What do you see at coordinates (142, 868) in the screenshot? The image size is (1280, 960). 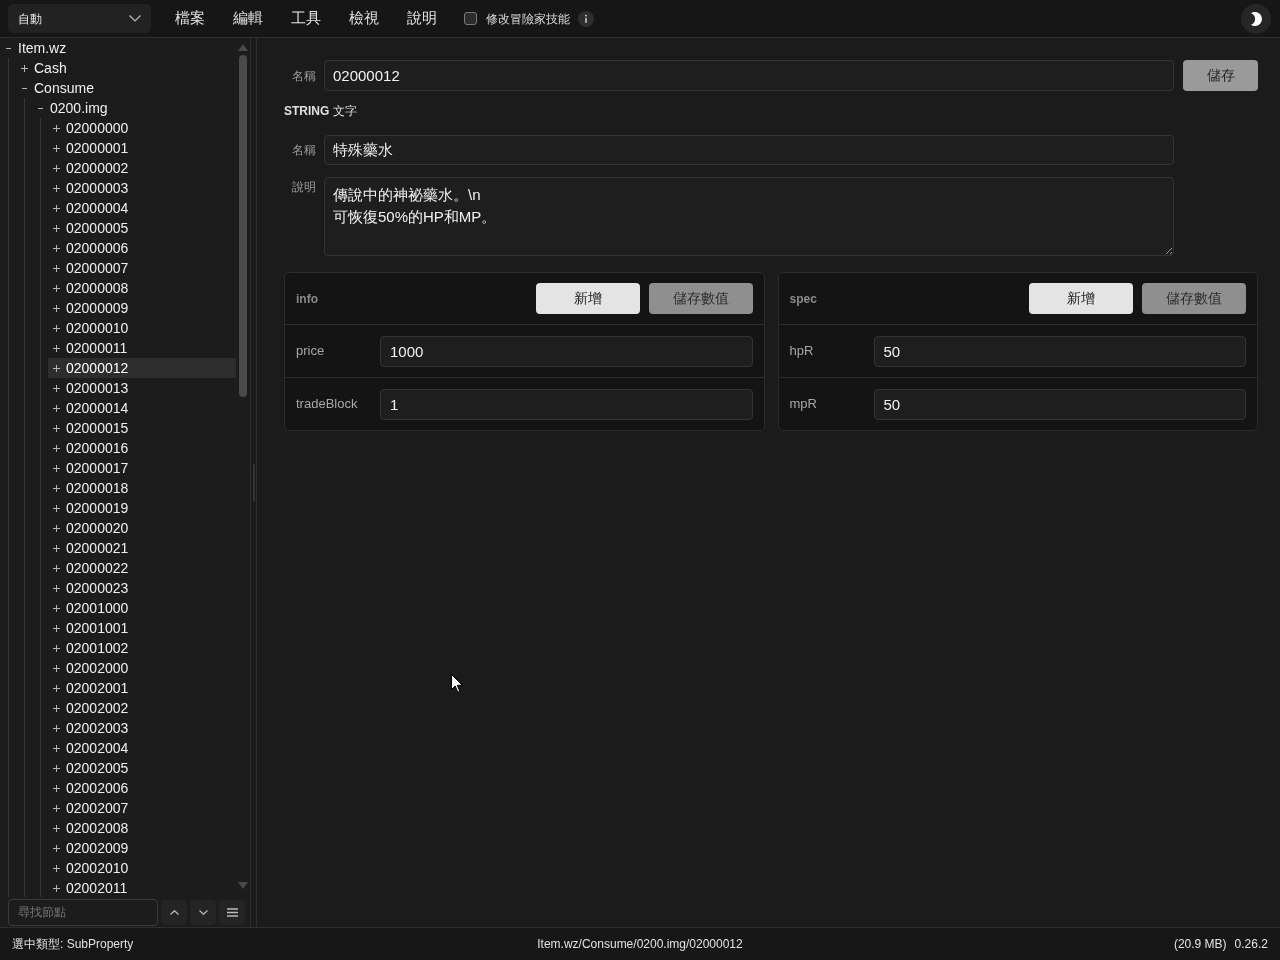 I see `tree-item: 02002010` at bounding box center [142, 868].